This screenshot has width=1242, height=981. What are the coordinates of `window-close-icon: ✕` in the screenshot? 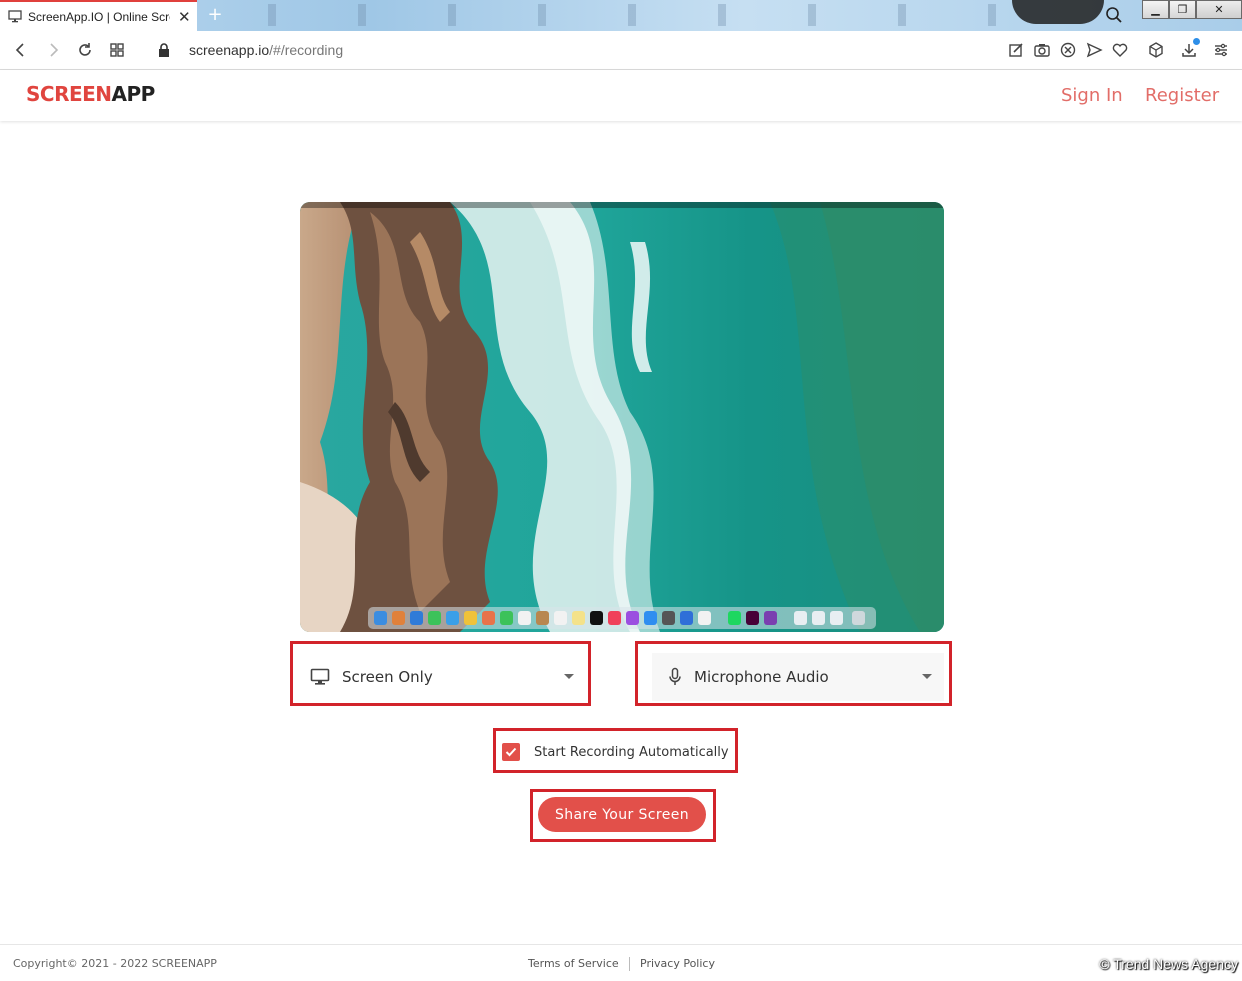 It's located at (1219, 9).